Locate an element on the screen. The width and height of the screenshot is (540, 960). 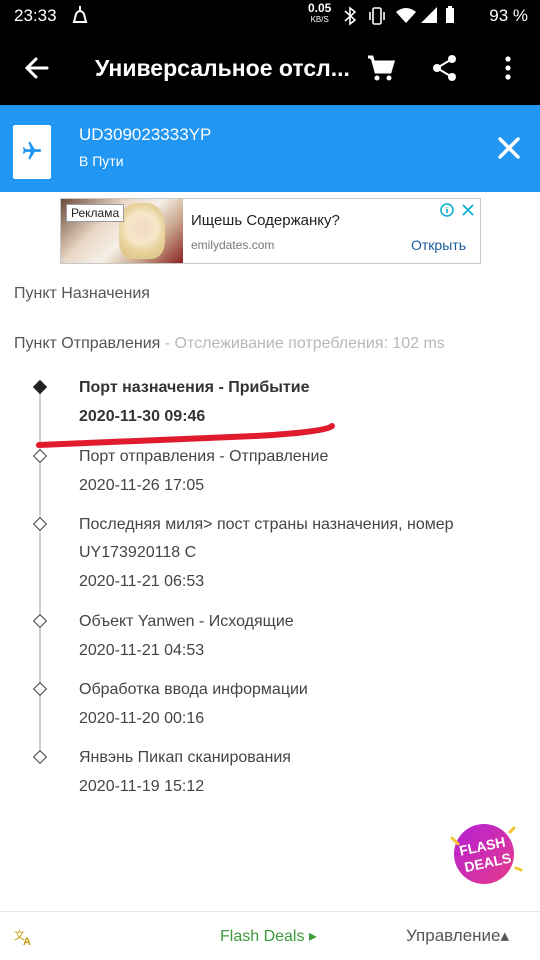
tracking-status: В Пути is located at coordinates (101, 161).